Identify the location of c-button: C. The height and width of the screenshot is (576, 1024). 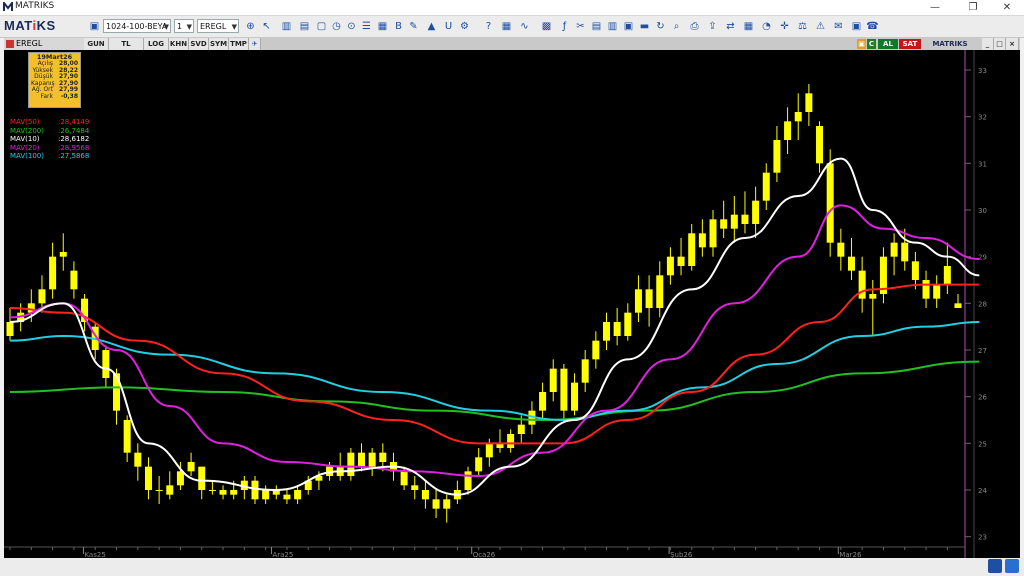
(871, 44).